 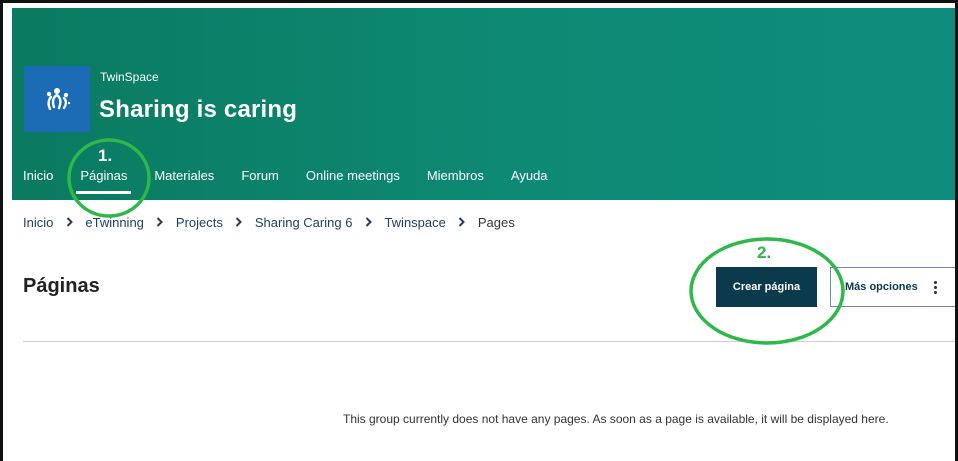 What do you see at coordinates (61, 286) in the screenshot?
I see `page-title: Páginas` at bounding box center [61, 286].